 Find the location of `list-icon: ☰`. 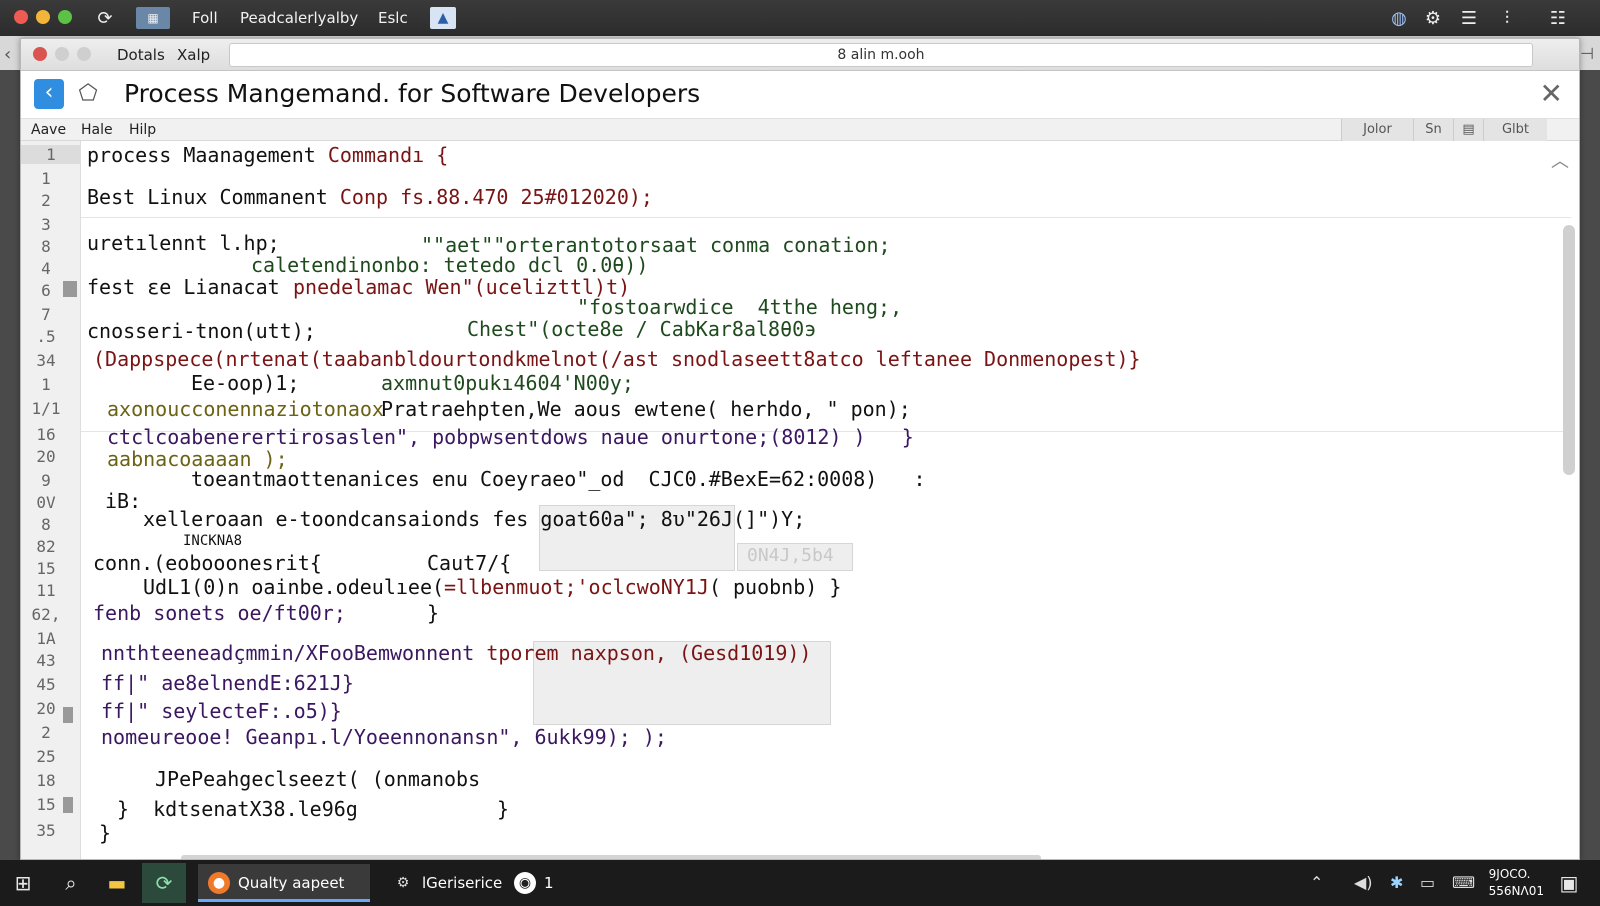

list-icon: ☰ is located at coordinates (1469, 18).